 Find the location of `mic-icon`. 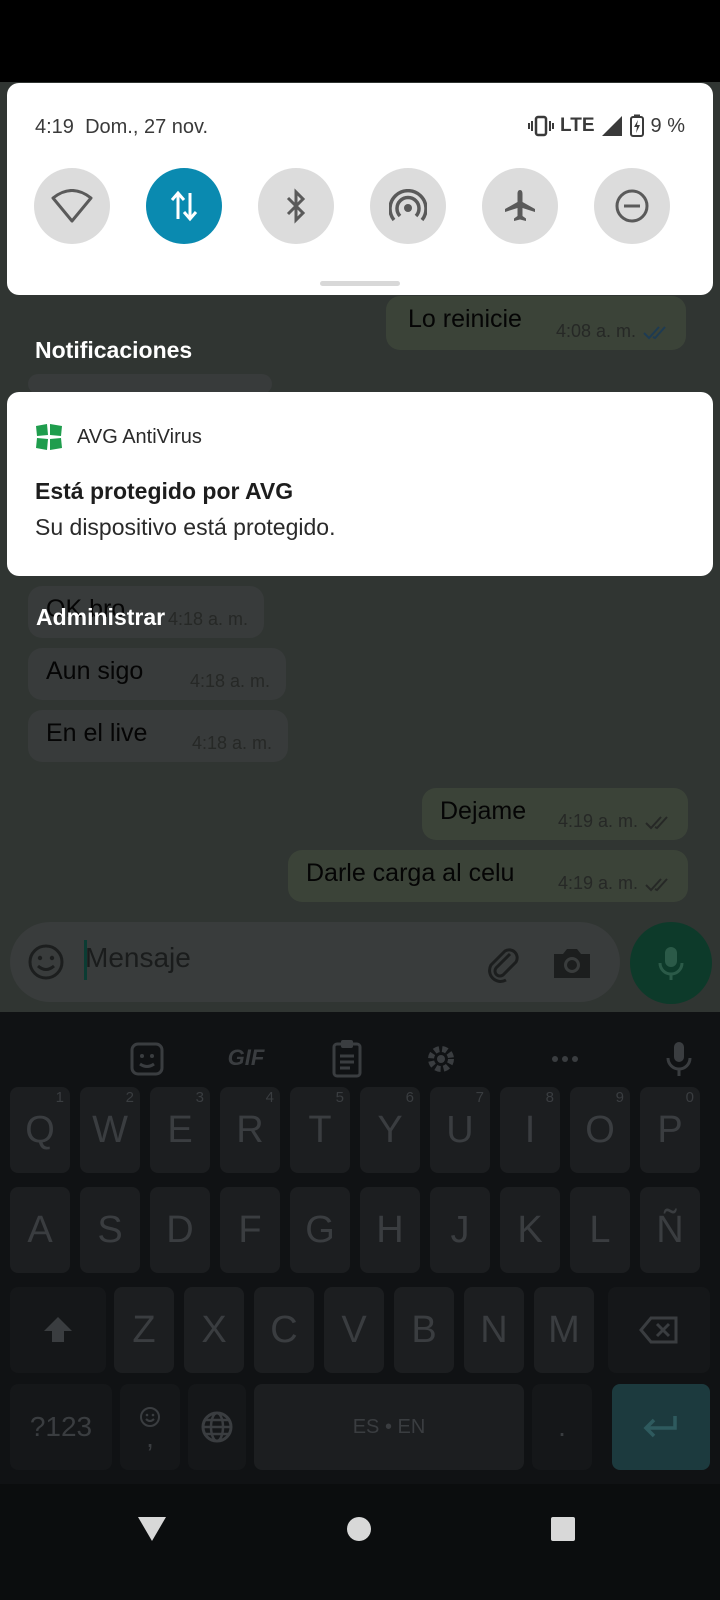

mic-icon is located at coordinates (671, 963).